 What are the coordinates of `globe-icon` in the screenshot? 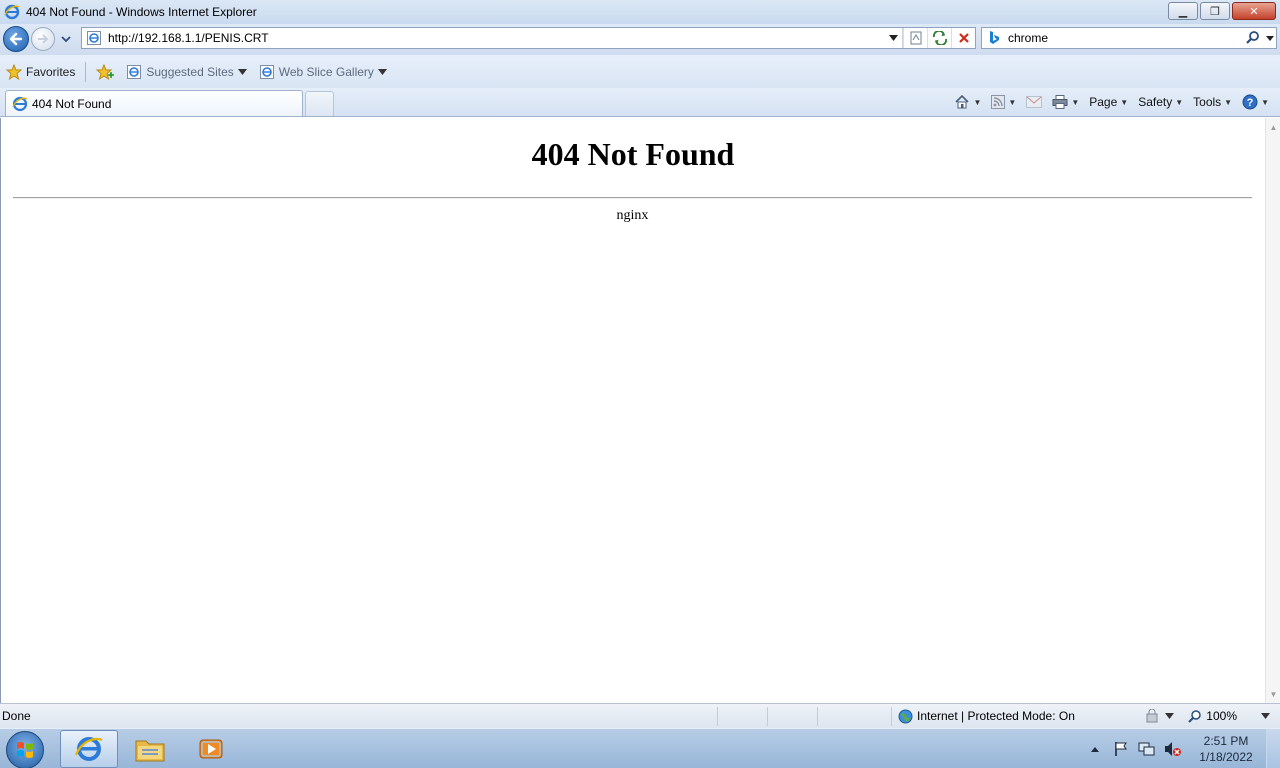 It's located at (905, 716).